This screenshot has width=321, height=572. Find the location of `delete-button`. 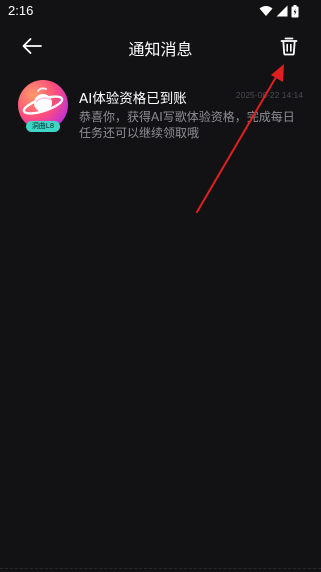

delete-button is located at coordinates (289, 46).